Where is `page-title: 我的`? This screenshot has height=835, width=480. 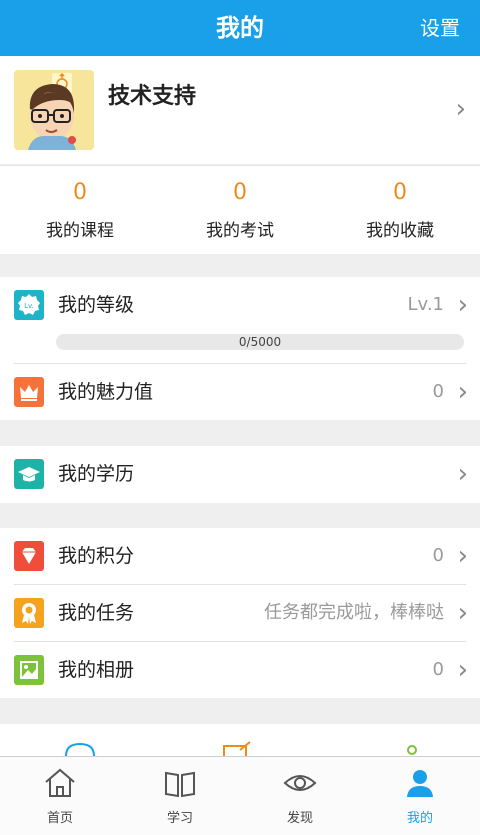 page-title: 我的 is located at coordinates (240, 28).